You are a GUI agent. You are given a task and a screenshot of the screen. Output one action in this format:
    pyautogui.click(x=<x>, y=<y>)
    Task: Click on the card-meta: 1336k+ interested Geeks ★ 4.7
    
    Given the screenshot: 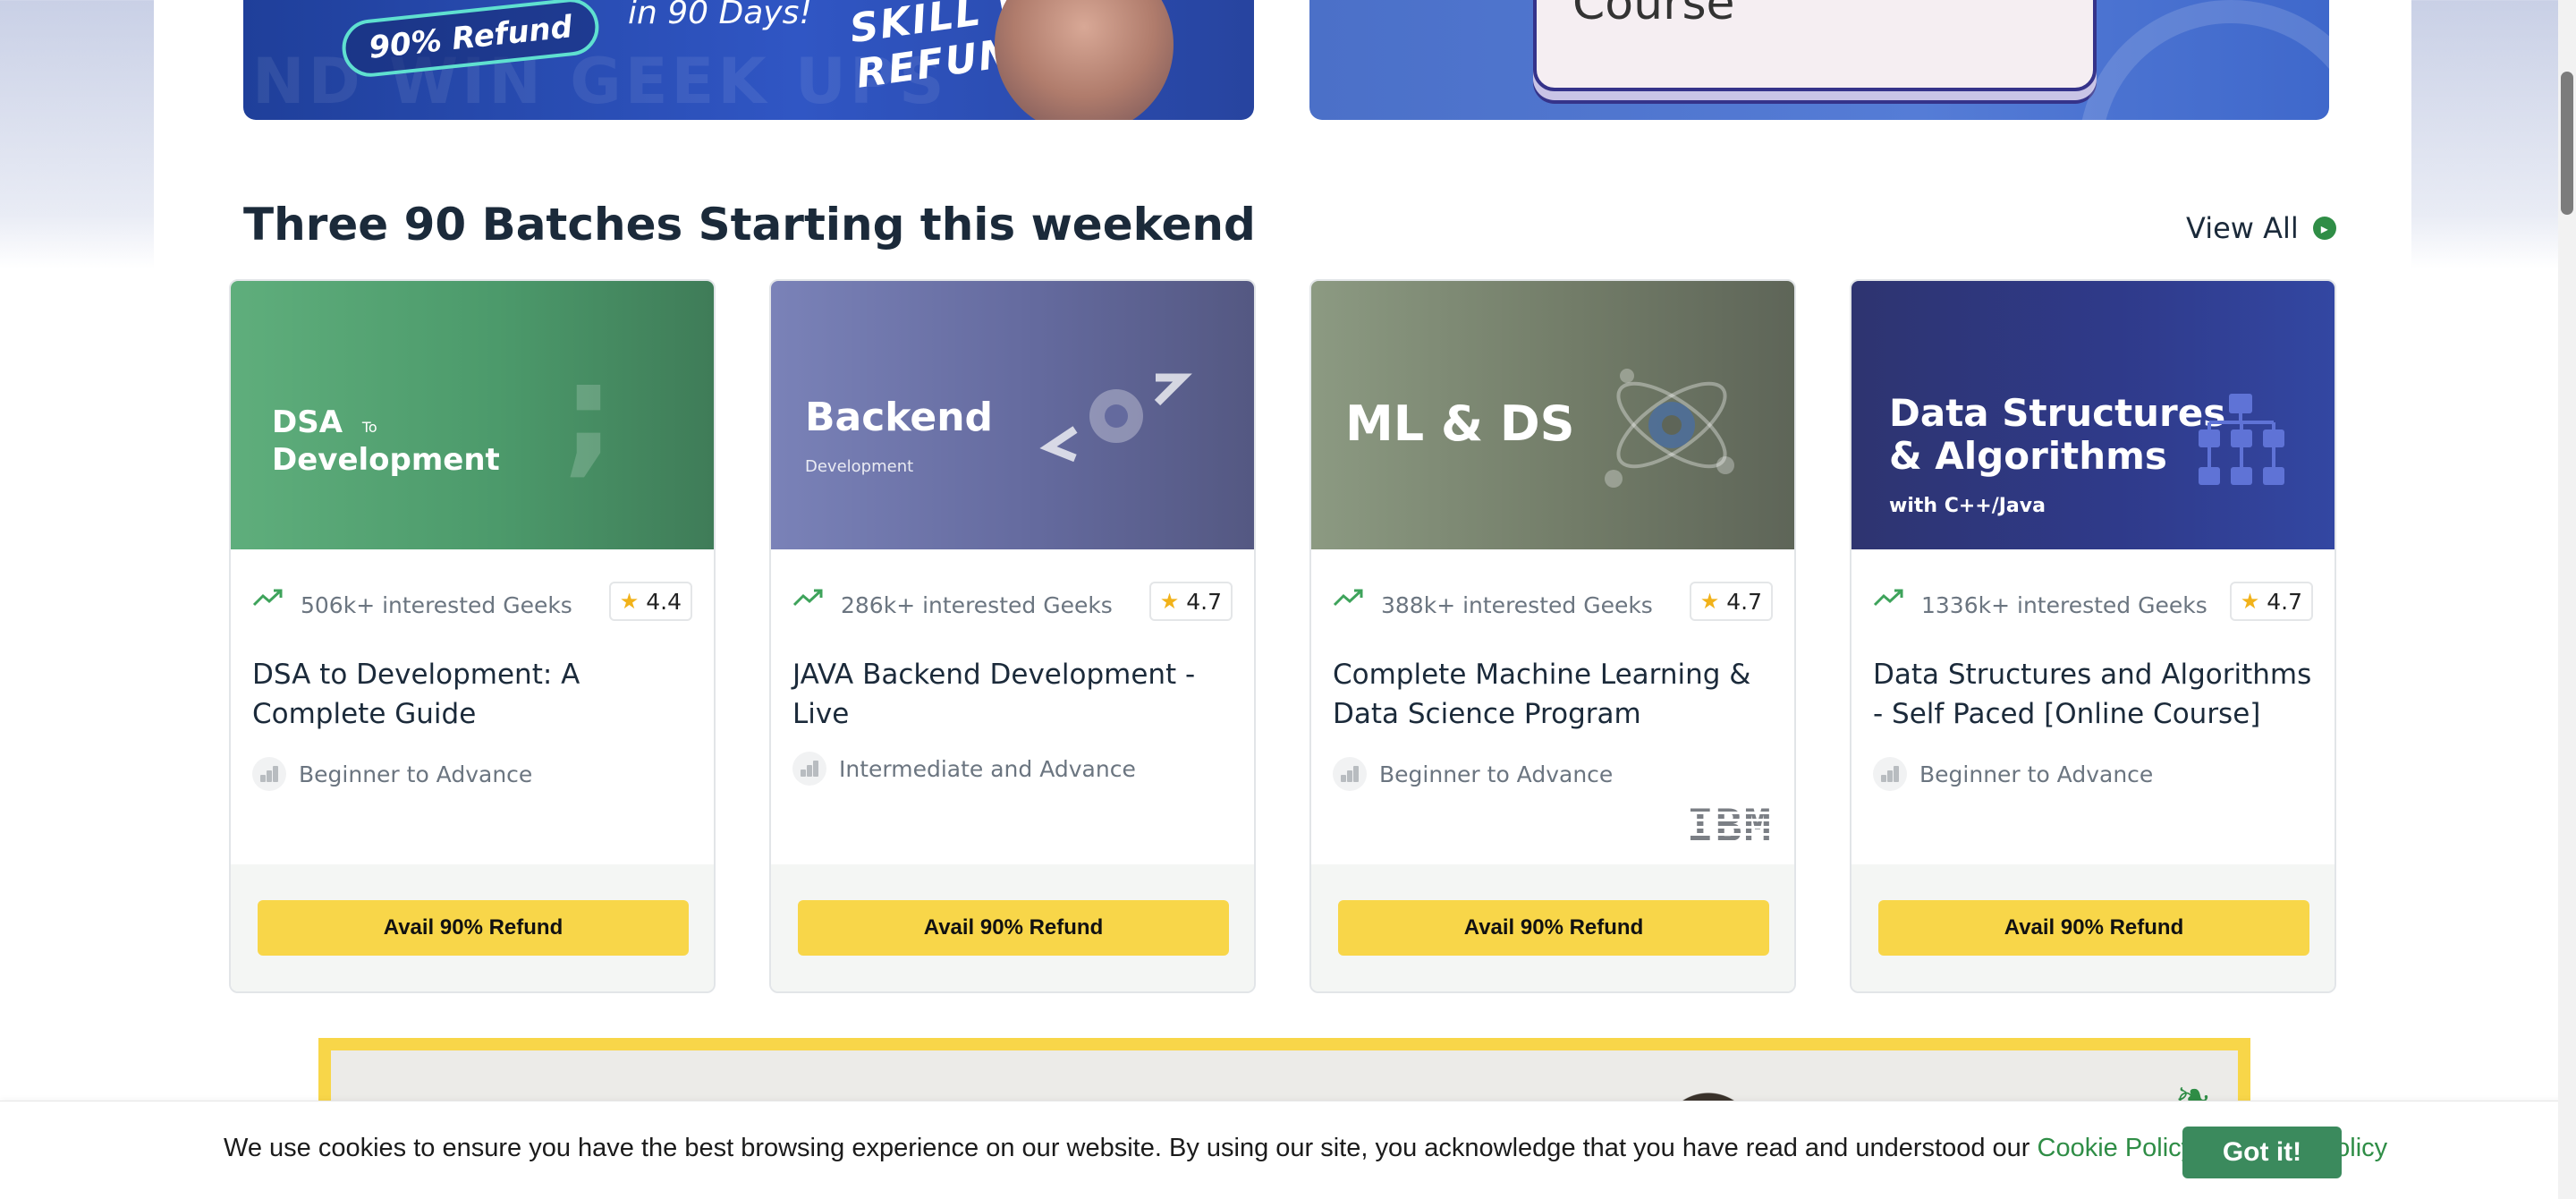 What is the action you would take?
    pyautogui.click(x=2093, y=603)
    